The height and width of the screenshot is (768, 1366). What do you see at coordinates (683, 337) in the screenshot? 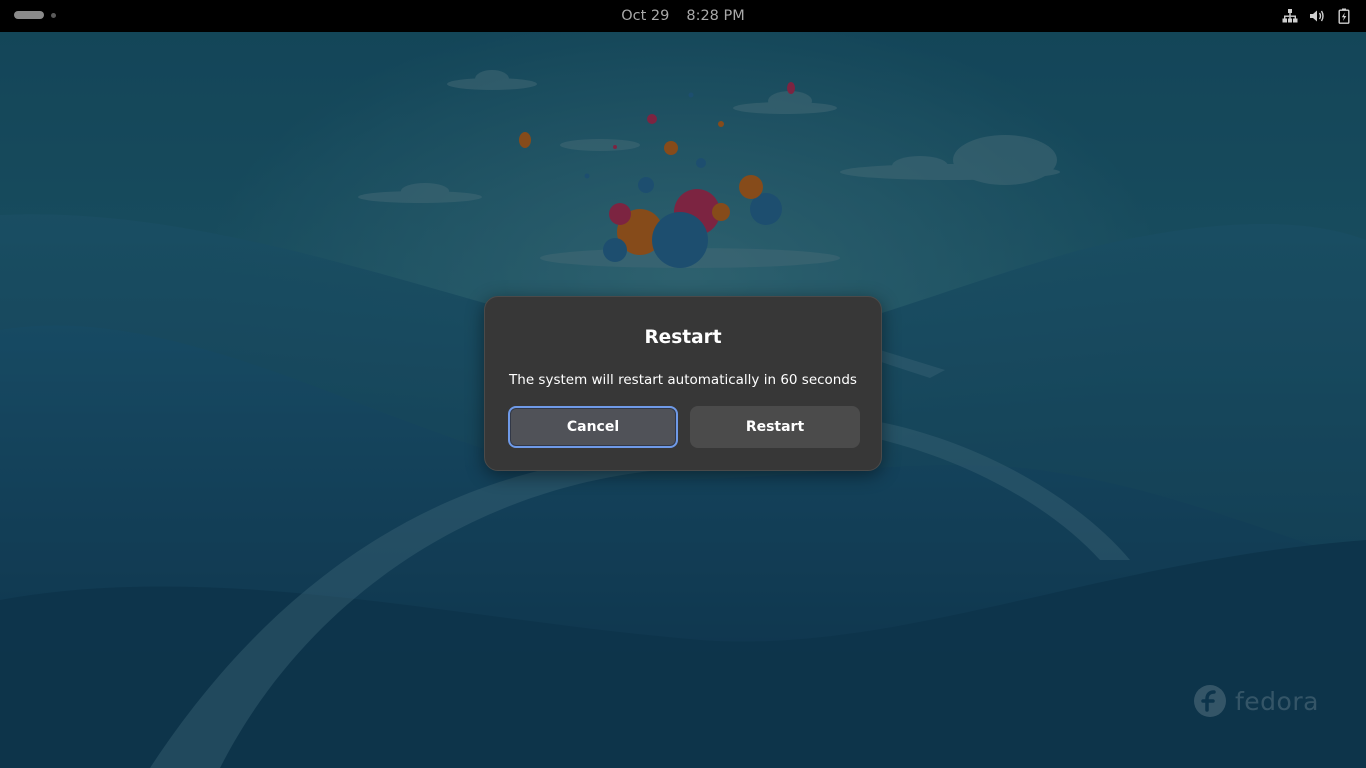
I see `dialog-title: Restart` at bounding box center [683, 337].